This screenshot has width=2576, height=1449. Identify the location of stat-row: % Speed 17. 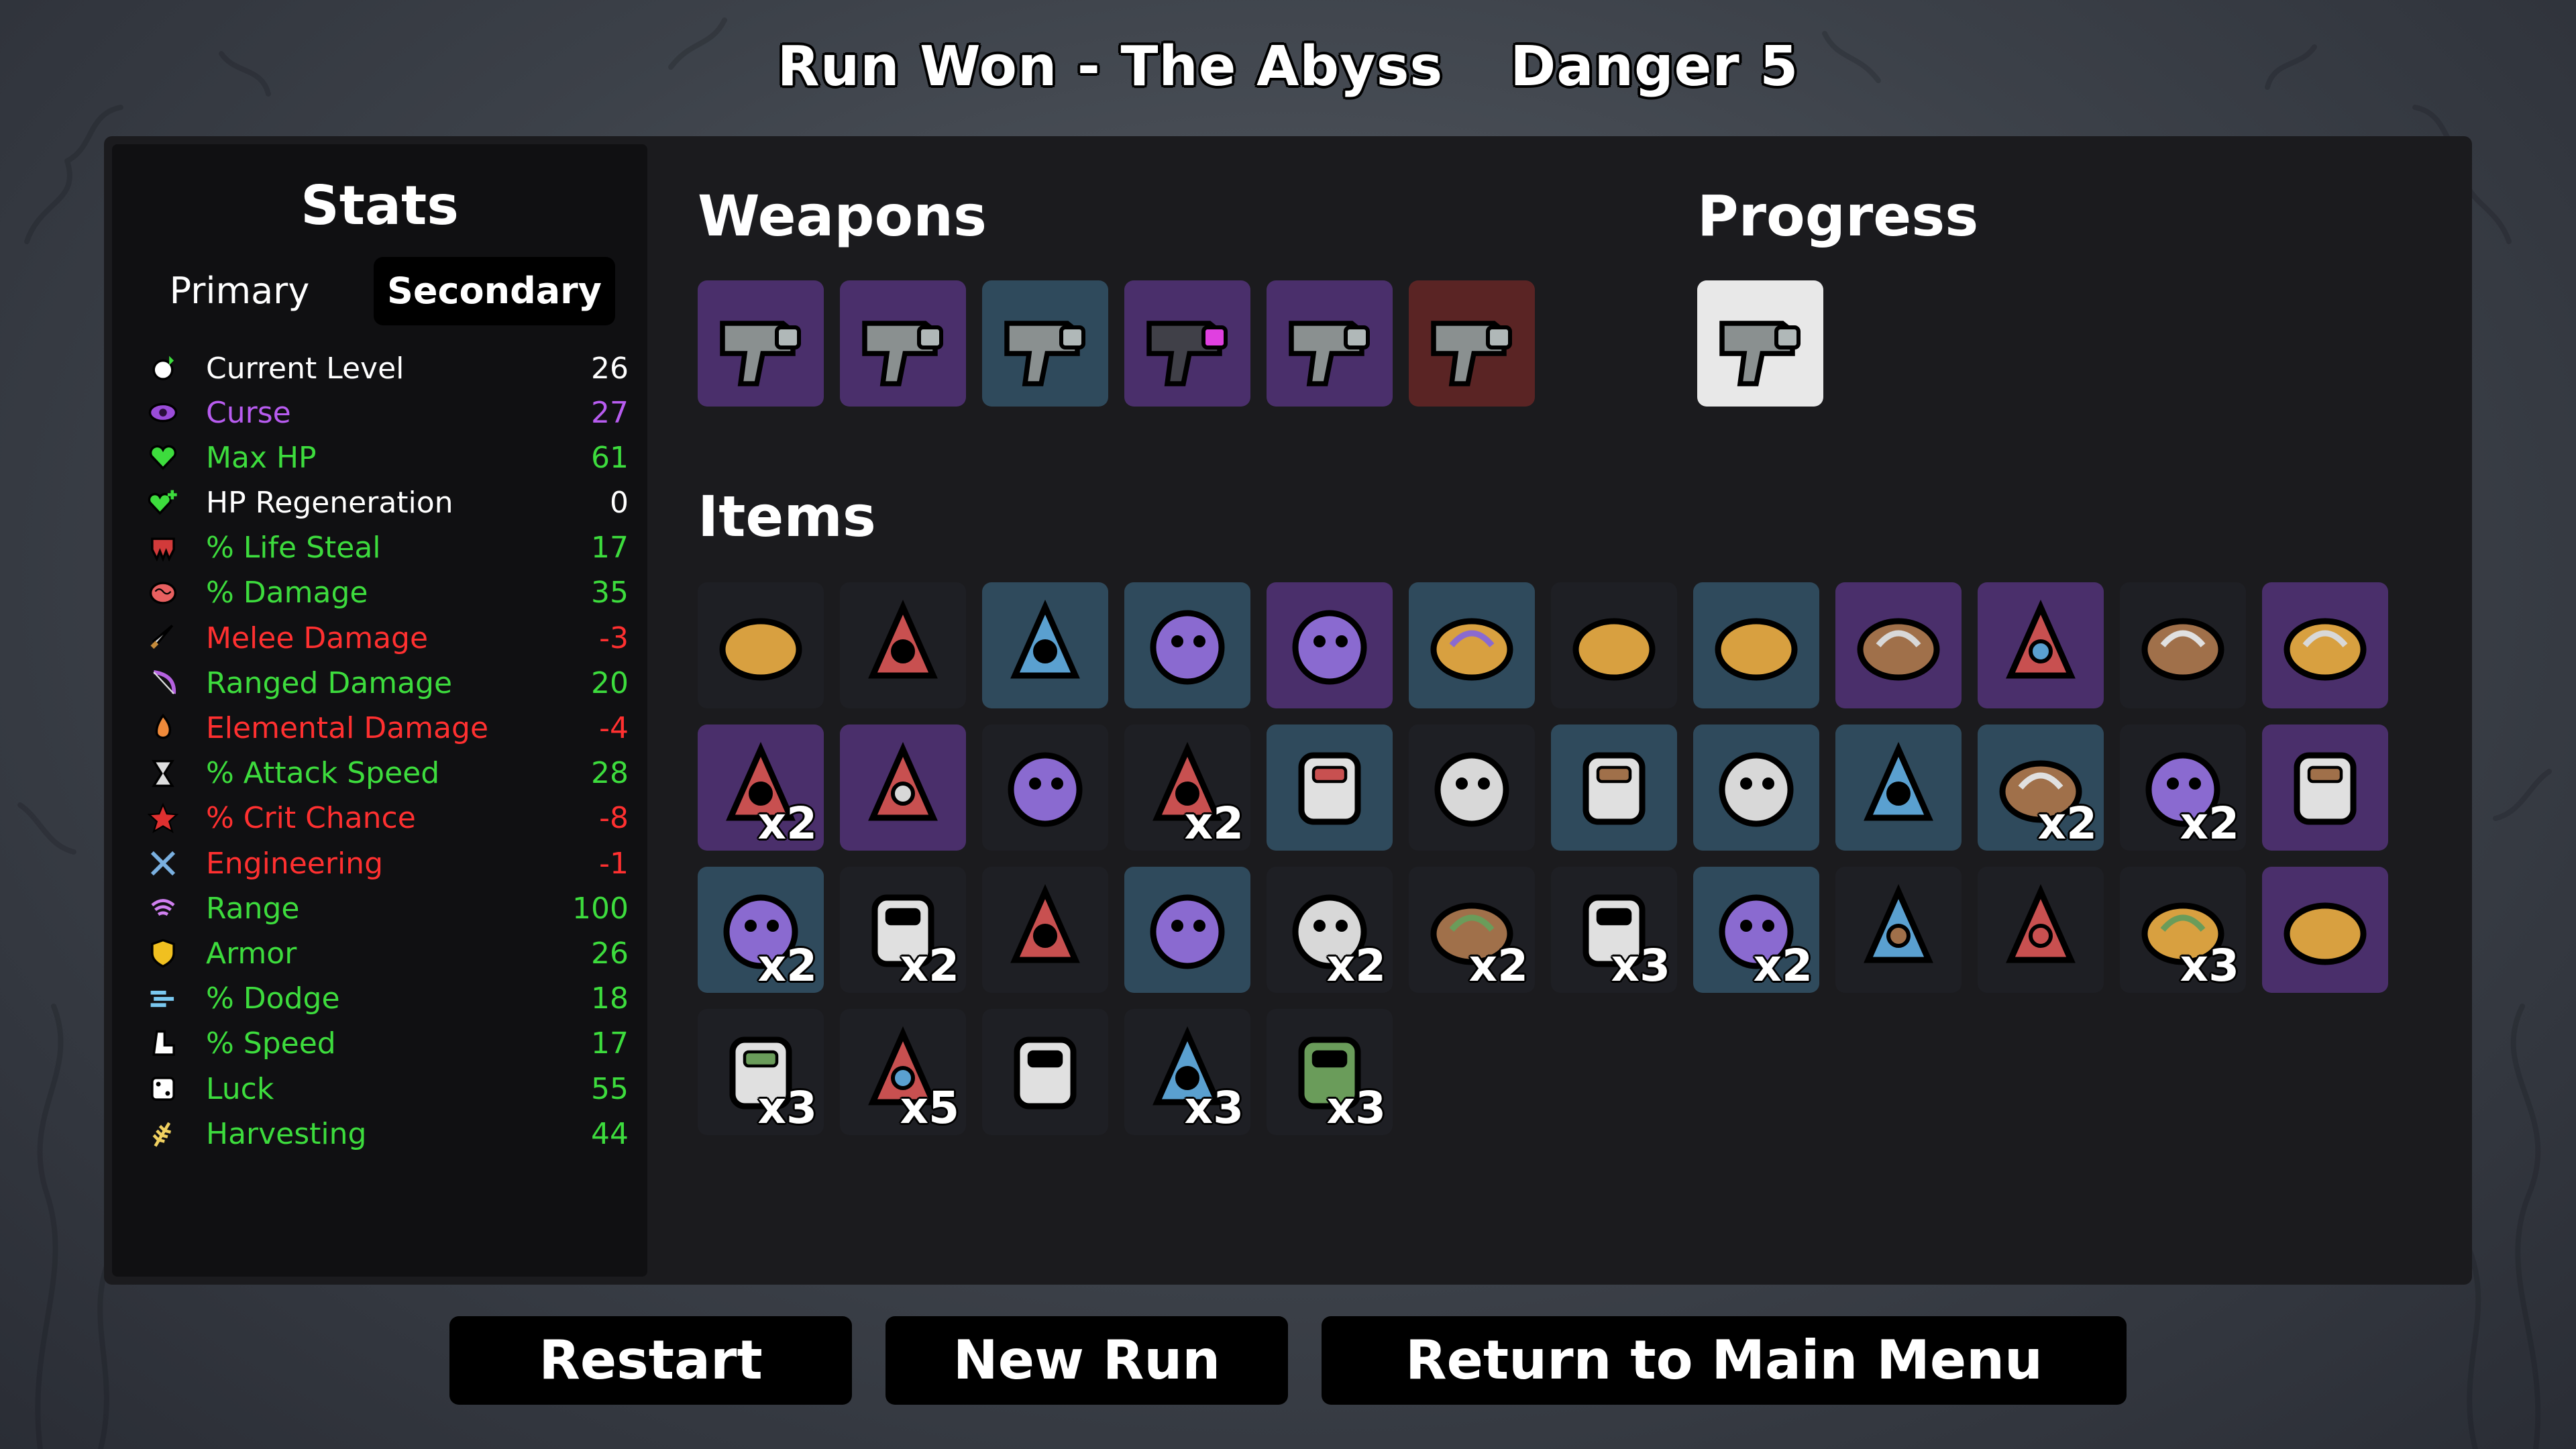
(387, 1043).